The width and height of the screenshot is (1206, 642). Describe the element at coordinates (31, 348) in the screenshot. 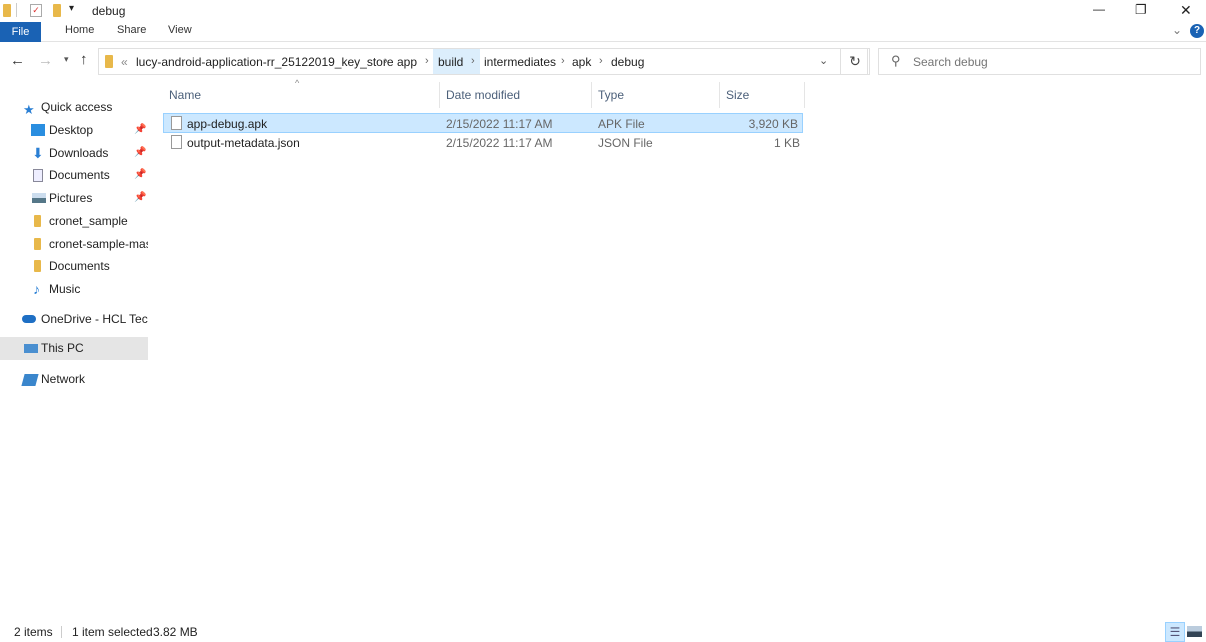

I see `pc-icon` at that location.